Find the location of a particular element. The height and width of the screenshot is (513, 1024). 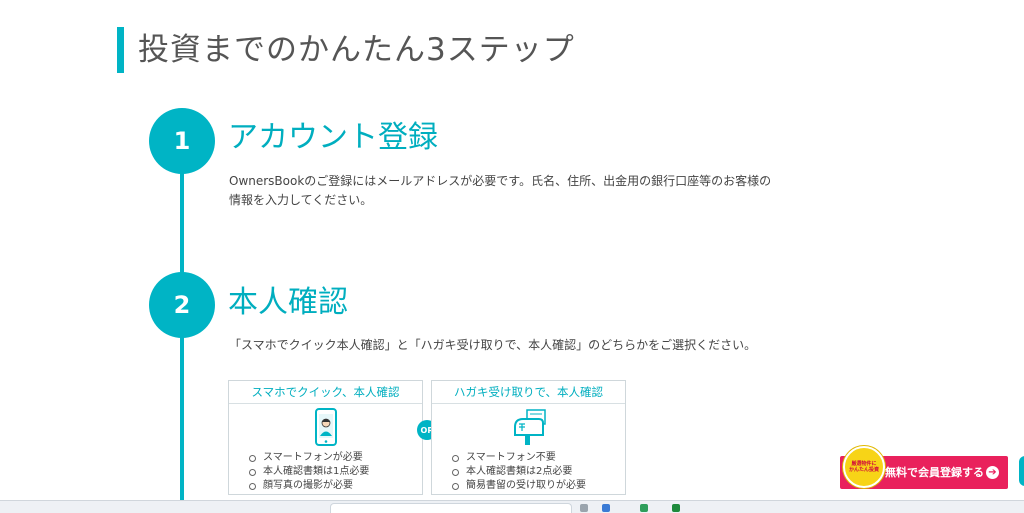

step-2-number: 2 is located at coordinates (182, 305).